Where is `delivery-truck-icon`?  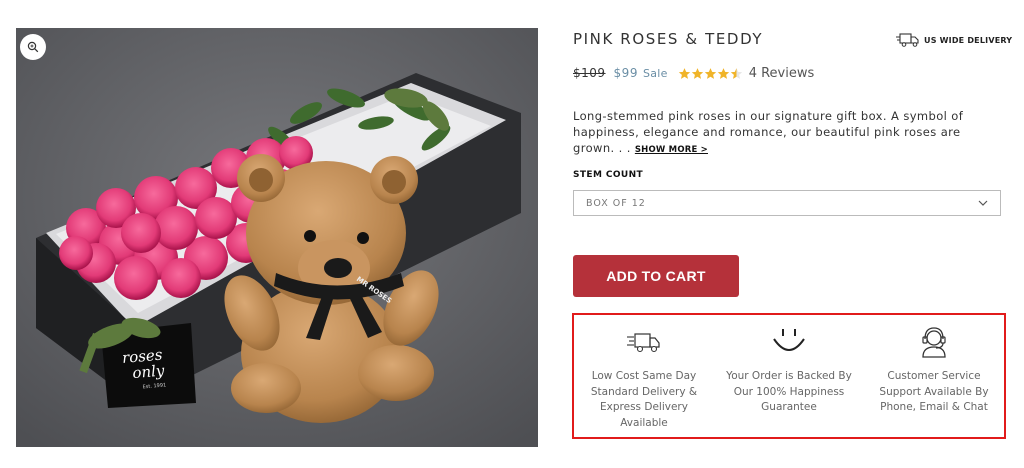
delivery-truck-icon is located at coordinates (907, 40).